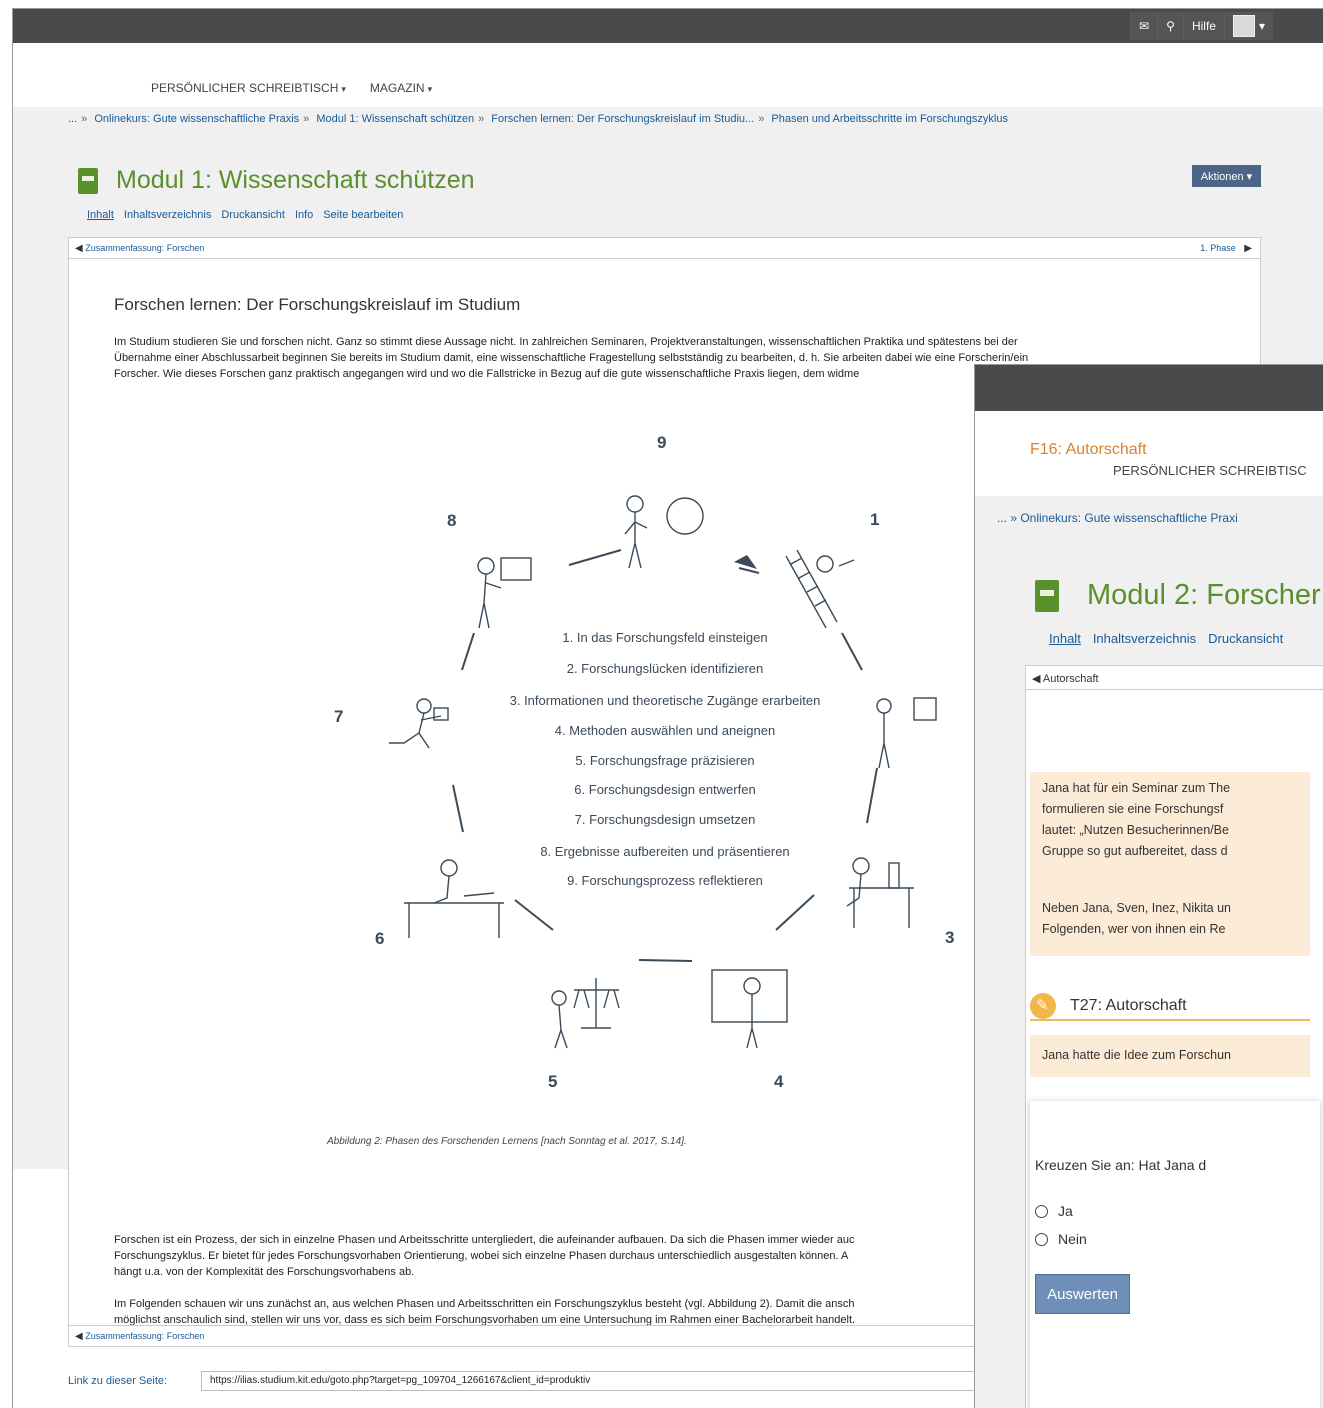  Describe the element at coordinates (1121, 1165) in the screenshot. I see `question-text: Kreuzen Sie an: Hat Jana d` at that location.